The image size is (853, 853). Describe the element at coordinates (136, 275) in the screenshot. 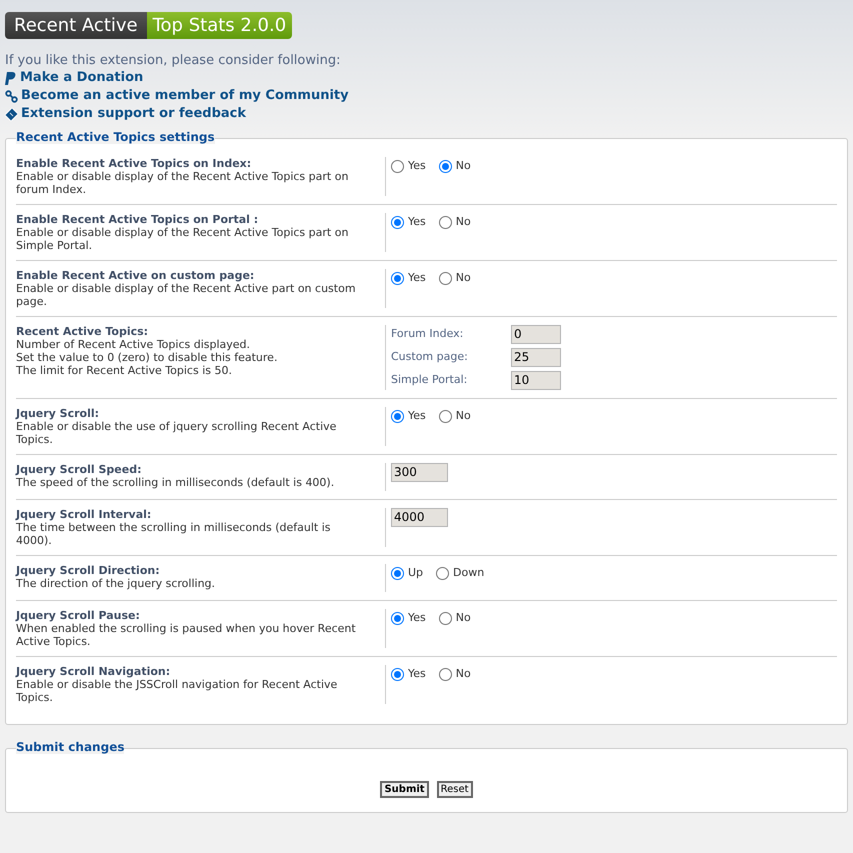

I see `setting-title: Enable Recent Active on custom page:` at that location.